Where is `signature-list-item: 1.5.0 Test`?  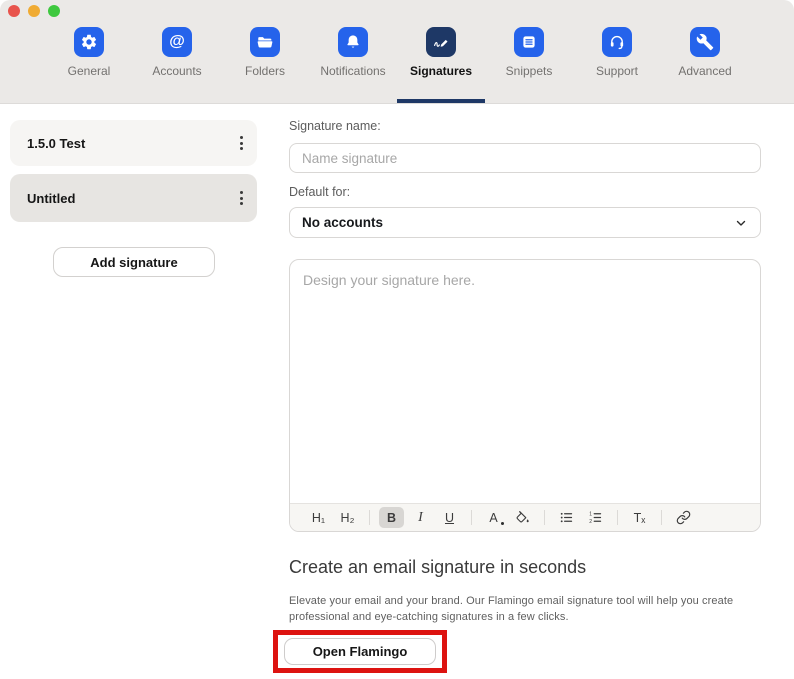
signature-list-item: 1.5.0 Test is located at coordinates (133, 143).